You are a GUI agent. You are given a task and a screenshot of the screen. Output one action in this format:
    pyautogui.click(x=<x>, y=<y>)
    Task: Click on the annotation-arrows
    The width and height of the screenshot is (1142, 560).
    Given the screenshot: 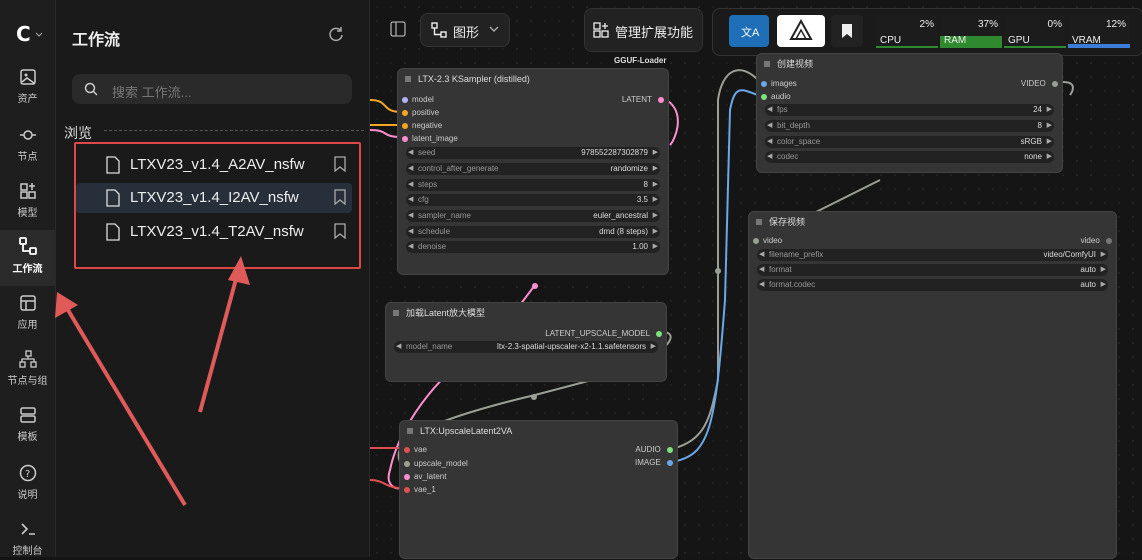 What is the action you would take?
    pyautogui.click(x=152, y=381)
    